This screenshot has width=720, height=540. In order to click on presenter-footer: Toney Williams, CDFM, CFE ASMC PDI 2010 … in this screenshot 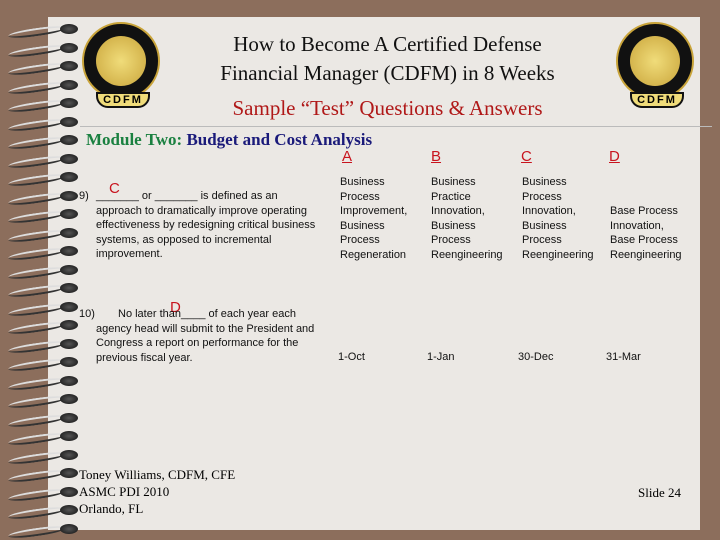, I will do `click(157, 491)`.